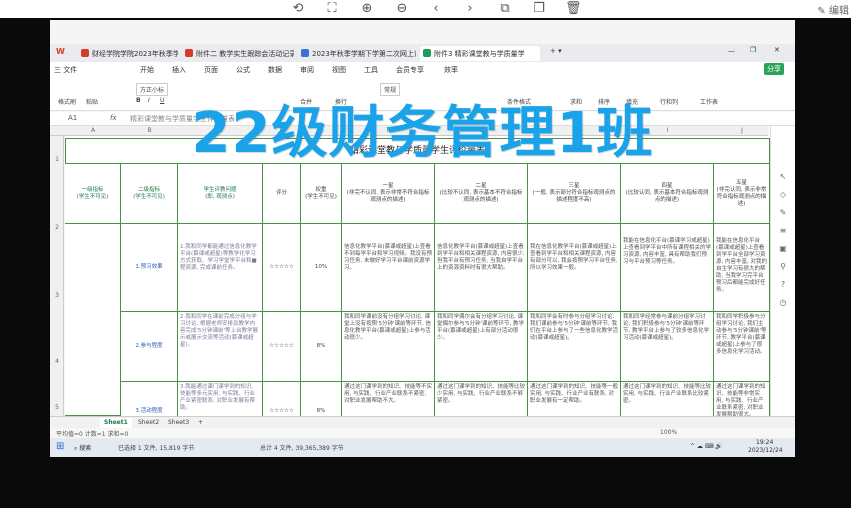 The image size is (851, 508). What do you see at coordinates (149, 399) in the screenshot?
I see `sub-indicator-cell: 3.活动程度` at bounding box center [149, 399].